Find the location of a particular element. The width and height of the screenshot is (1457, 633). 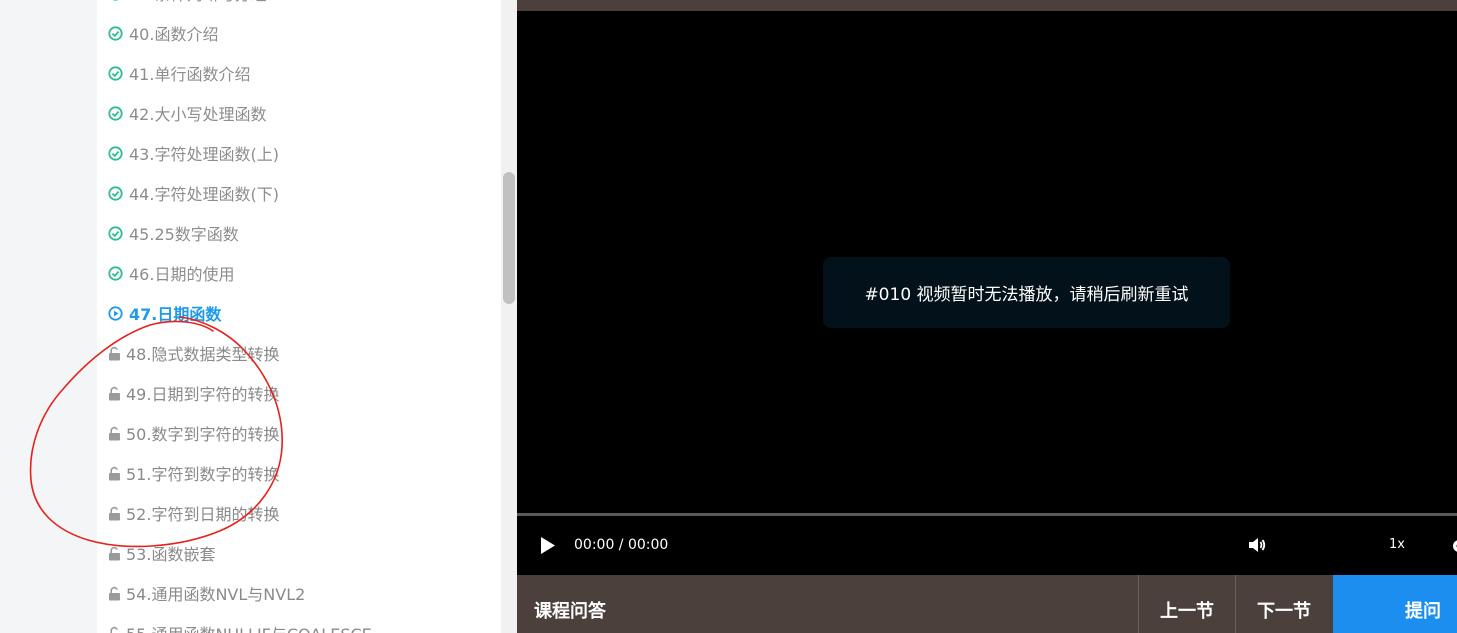

error-message-box: #010 视频暂时无法播放，请稍后刷新重试 is located at coordinates (1026, 292).